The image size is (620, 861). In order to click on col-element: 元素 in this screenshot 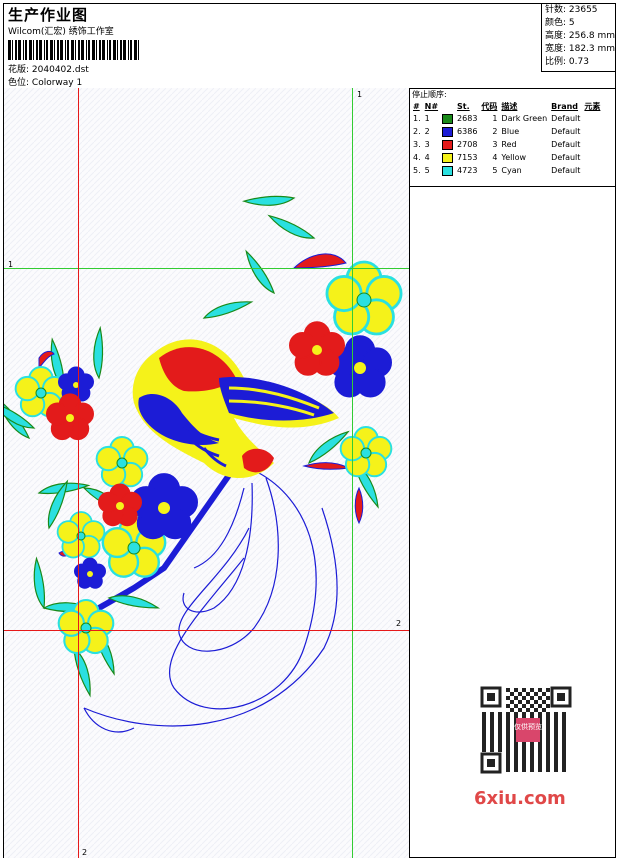, I will do `click(592, 106)`.